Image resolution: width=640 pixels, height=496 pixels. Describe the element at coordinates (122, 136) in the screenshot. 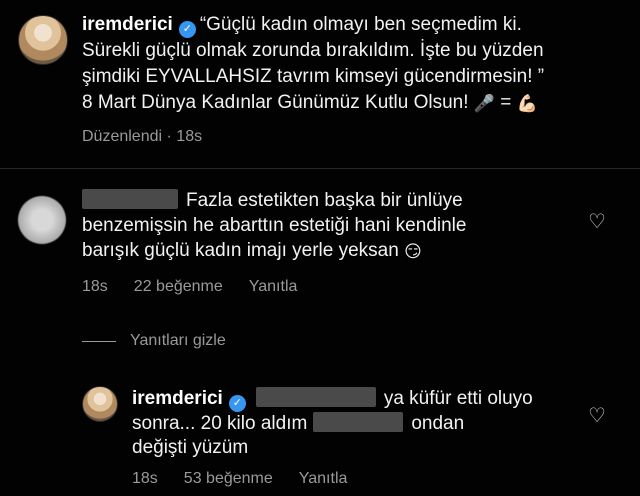

I see `edited-label: Düzenlendi` at that location.